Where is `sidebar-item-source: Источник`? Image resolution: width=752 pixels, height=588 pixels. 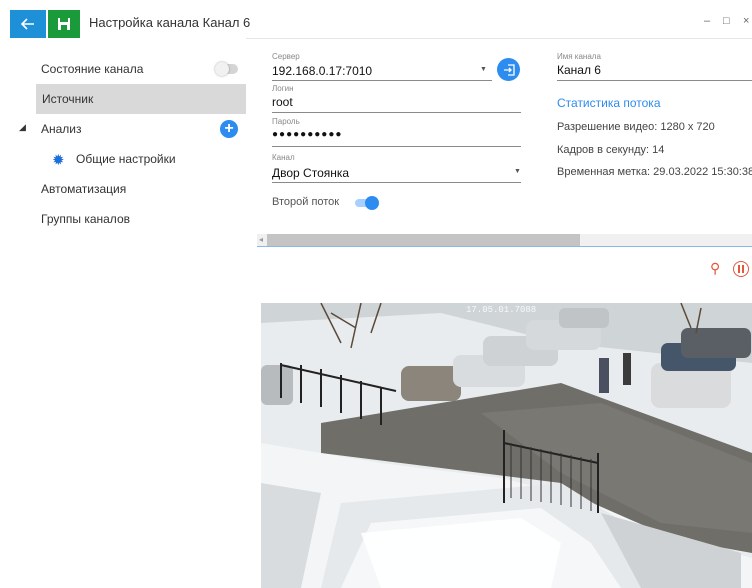 sidebar-item-source: Источник is located at coordinates (141, 99).